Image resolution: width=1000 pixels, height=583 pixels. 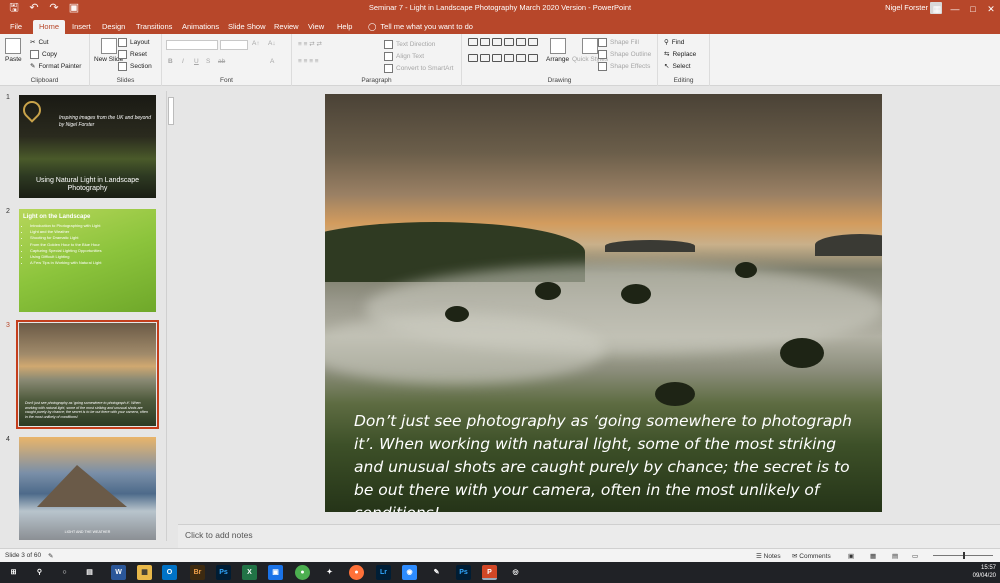 I want to click on close-icon: ✕, so click(x=991, y=9).